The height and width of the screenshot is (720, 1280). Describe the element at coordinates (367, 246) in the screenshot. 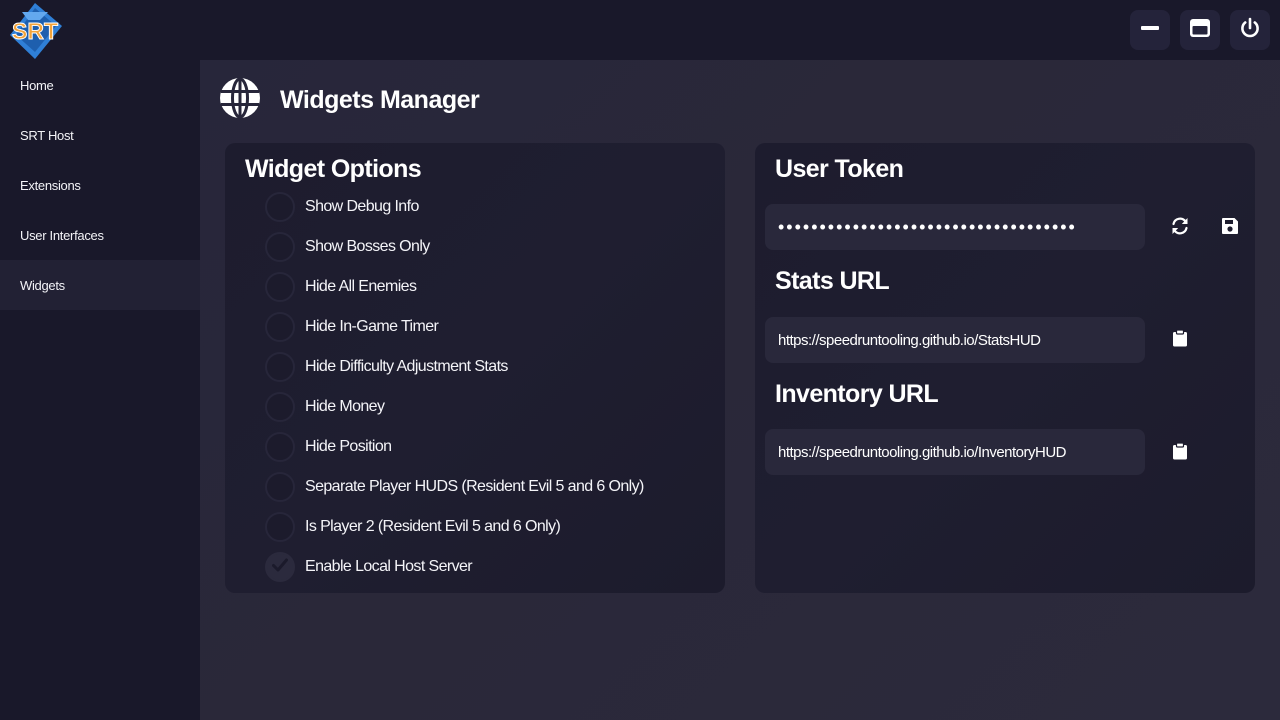

I see `option-label: Show Bosses Only` at that location.